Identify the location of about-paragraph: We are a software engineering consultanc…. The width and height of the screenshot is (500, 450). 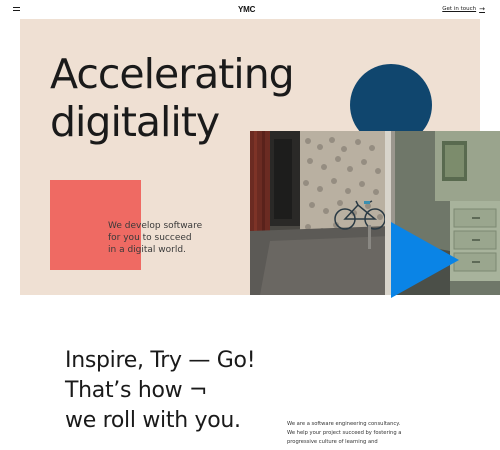
(357, 433).